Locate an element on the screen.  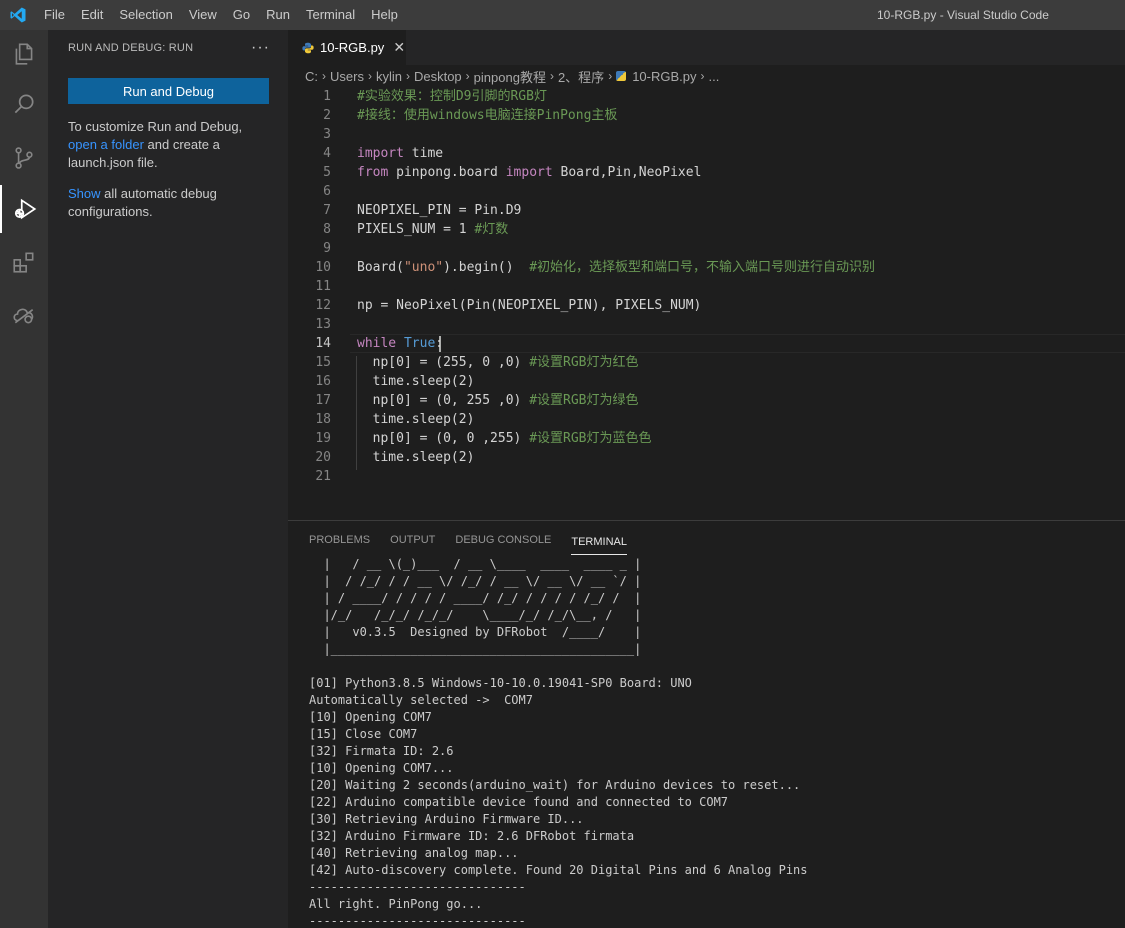
breadcrumb-item: pinpong教程 is located at coordinates (510, 76).